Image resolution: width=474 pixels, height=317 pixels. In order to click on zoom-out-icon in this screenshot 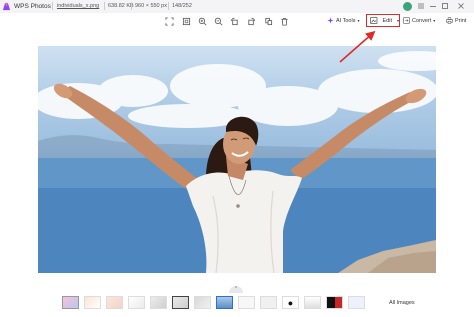, I will do `click(218, 21)`.